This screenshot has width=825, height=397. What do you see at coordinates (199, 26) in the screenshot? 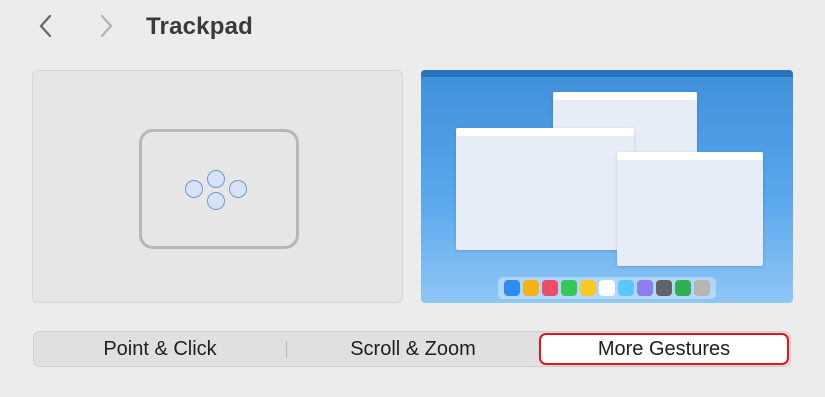
I see `page-title: Trackpad` at bounding box center [199, 26].